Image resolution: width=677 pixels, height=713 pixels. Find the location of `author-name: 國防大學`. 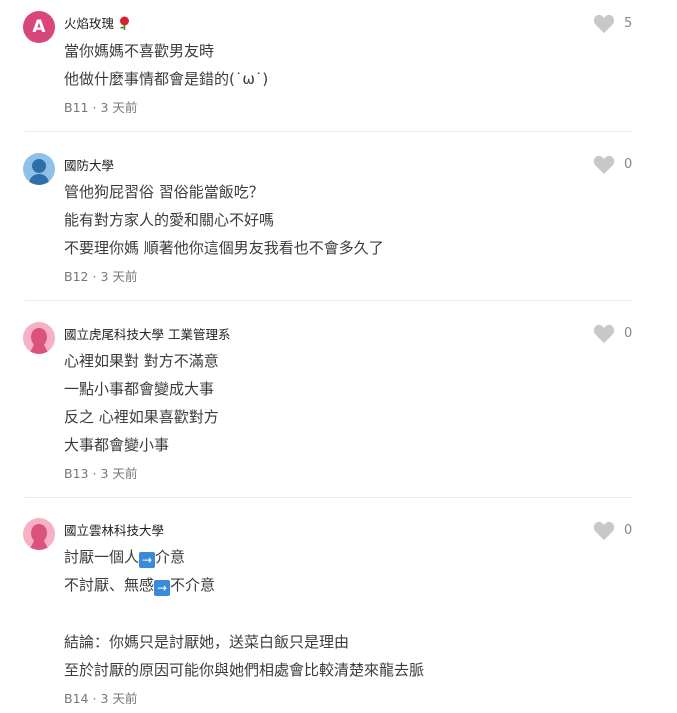

author-name: 國防大學 is located at coordinates (89, 164).